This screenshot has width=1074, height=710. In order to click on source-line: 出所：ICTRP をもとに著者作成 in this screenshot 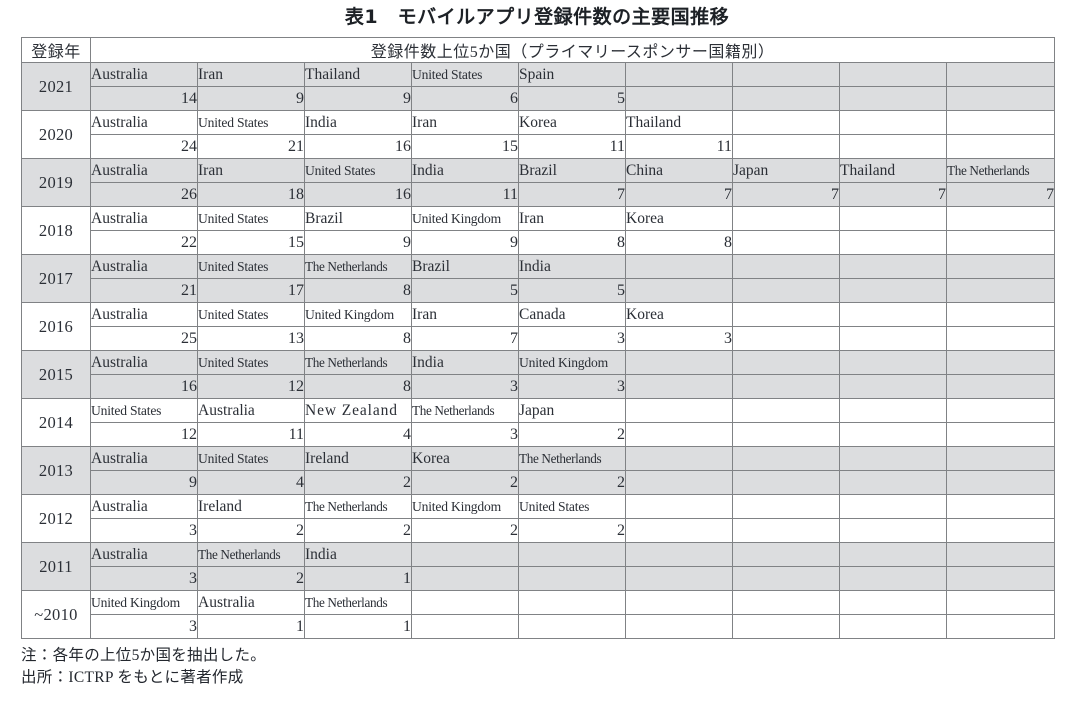, I will do `click(132, 677)`.